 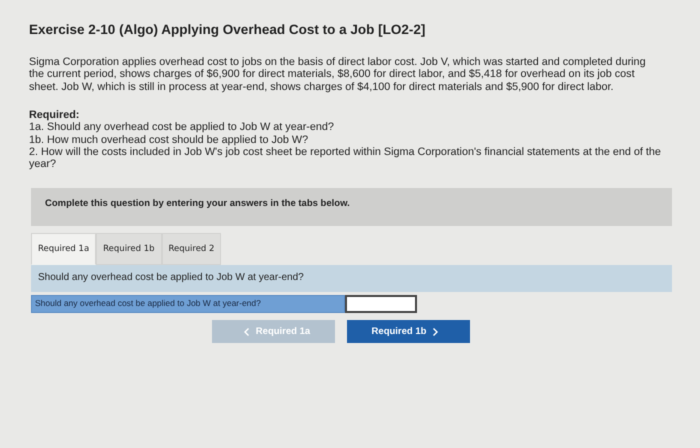 What do you see at coordinates (54, 115) in the screenshot?
I see `required-heading: Required:` at bounding box center [54, 115].